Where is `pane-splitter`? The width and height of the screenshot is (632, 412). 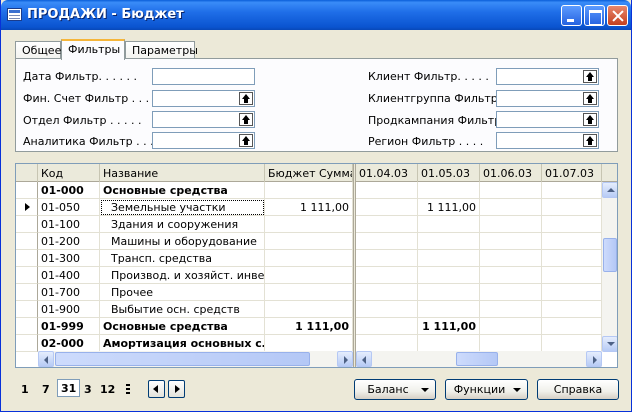 pane-splitter is located at coordinates (354, 265).